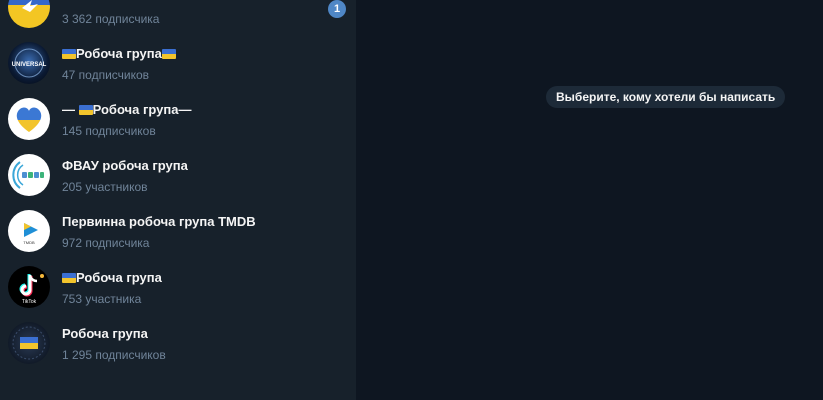 The width and height of the screenshot is (823, 400). I want to click on chat-list-item: — Робоча група— 145 подписчиков, so click(178, 118).